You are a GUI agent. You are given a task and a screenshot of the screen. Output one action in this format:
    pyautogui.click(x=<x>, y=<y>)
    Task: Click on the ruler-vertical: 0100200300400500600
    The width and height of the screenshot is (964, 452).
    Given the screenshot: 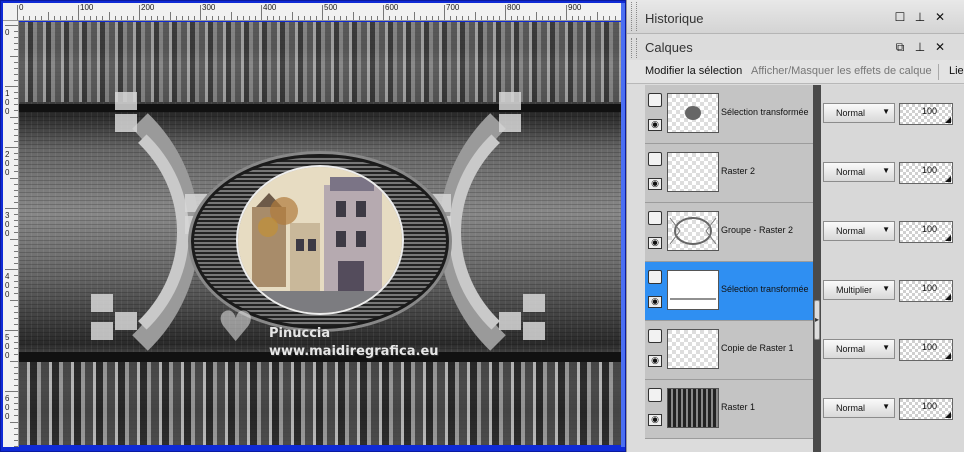 What is the action you would take?
    pyautogui.click(x=11, y=234)
    